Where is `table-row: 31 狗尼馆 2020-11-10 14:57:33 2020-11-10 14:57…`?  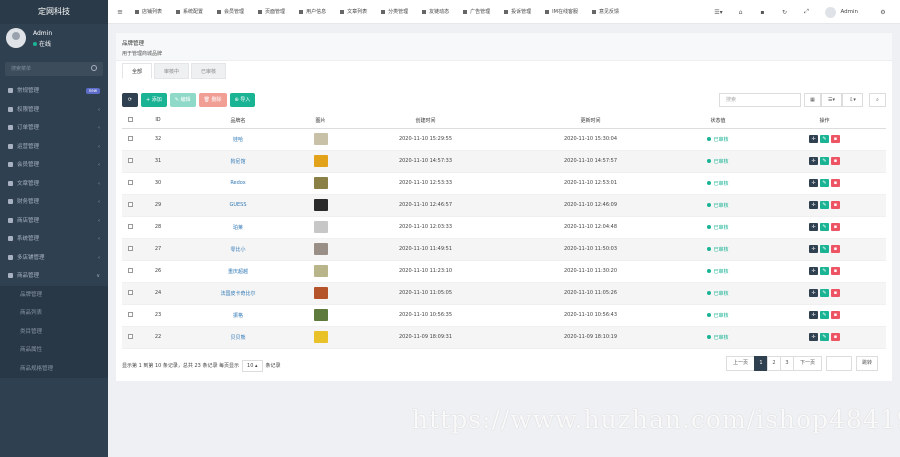
table-row: 31 狗尼馆 2020-11-10 14:57:33 2020-11-10 14:57… is located at coordinates (504, 161).